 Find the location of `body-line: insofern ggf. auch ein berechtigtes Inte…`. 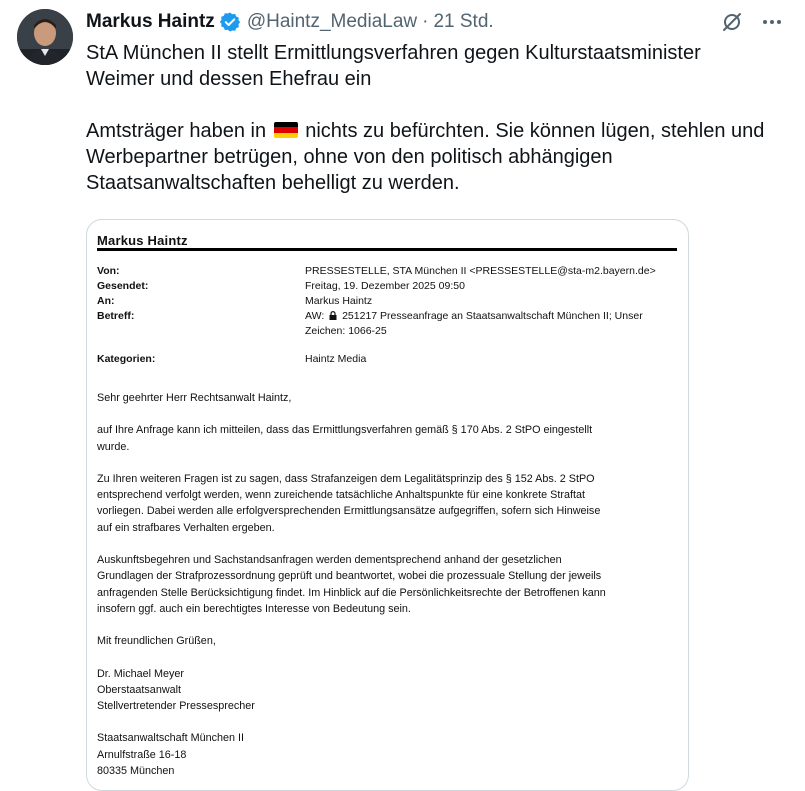

body-line: insofern ggf. auch ein berechtigtes Inte… is located at coordinates (254, 608).